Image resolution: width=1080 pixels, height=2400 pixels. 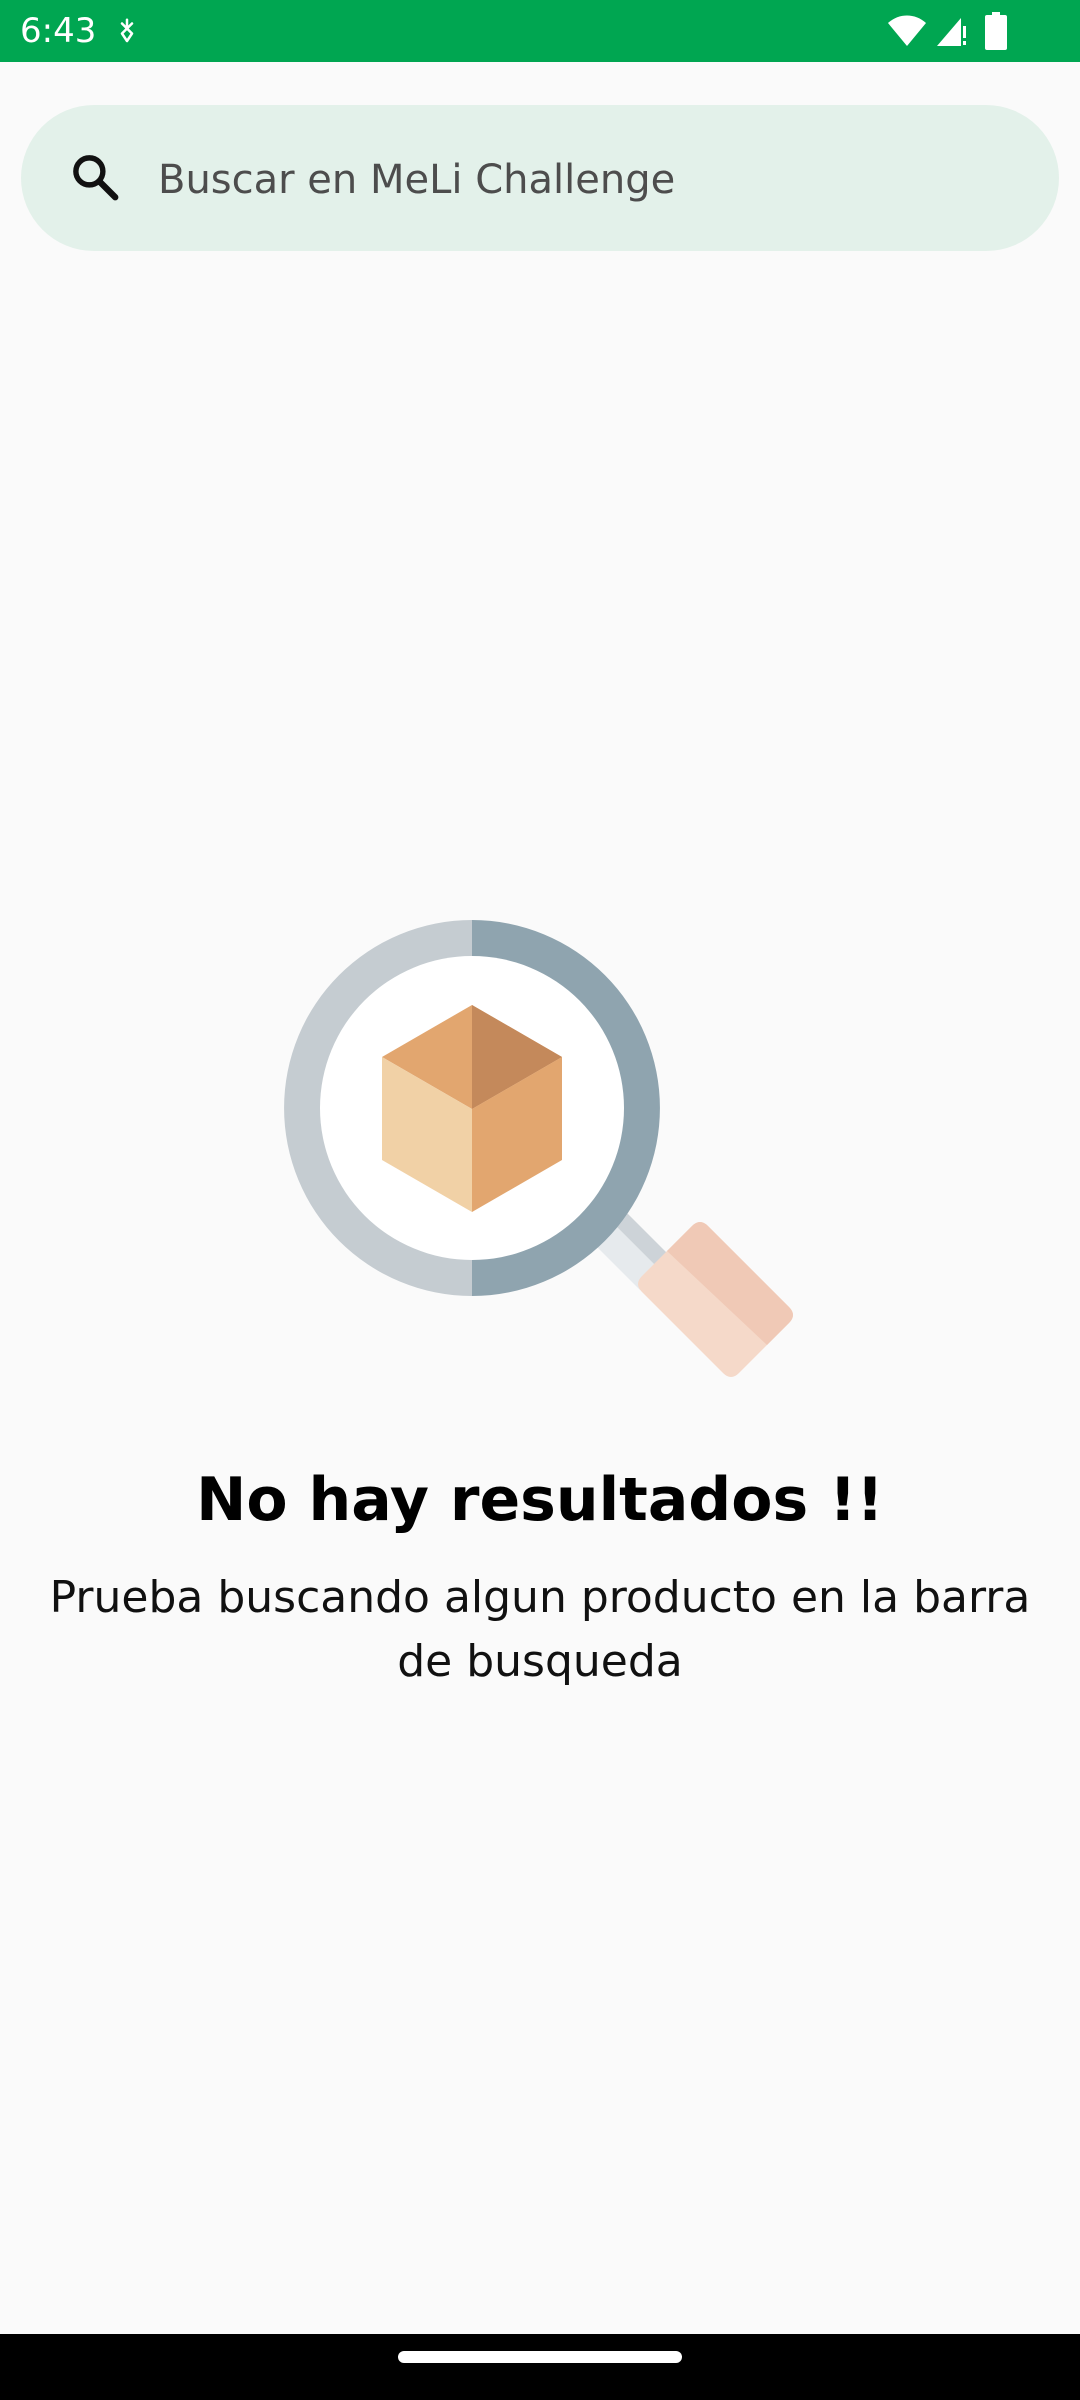 I want to click on empty-results-illustration, so click(x=538, y=1148).